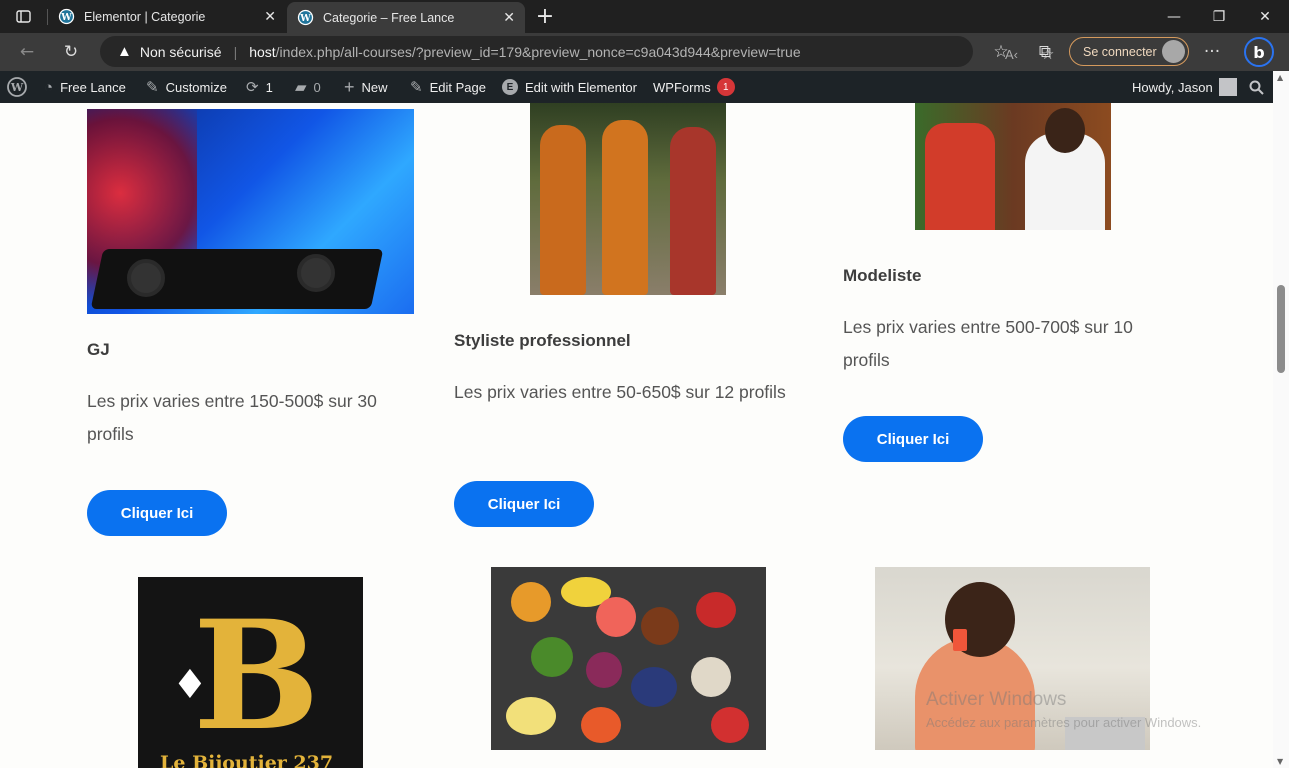  What do you see at coordinates (301, 87) in the screenshot?
I see `comment-icon: ▰` at bounding box center [301, 87].